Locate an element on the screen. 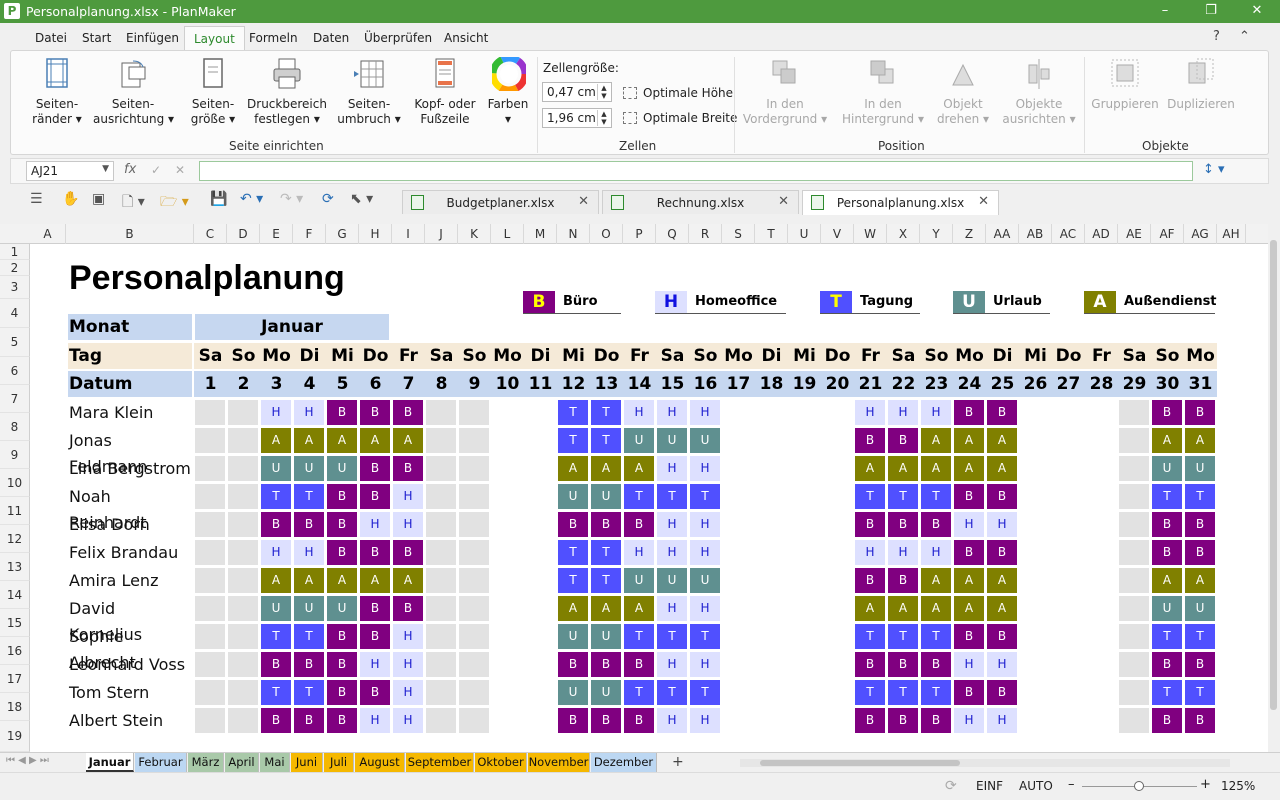 The height and width of the screenshot is (800, 1280). column-header-e: E is located at coordinates (276, 234).